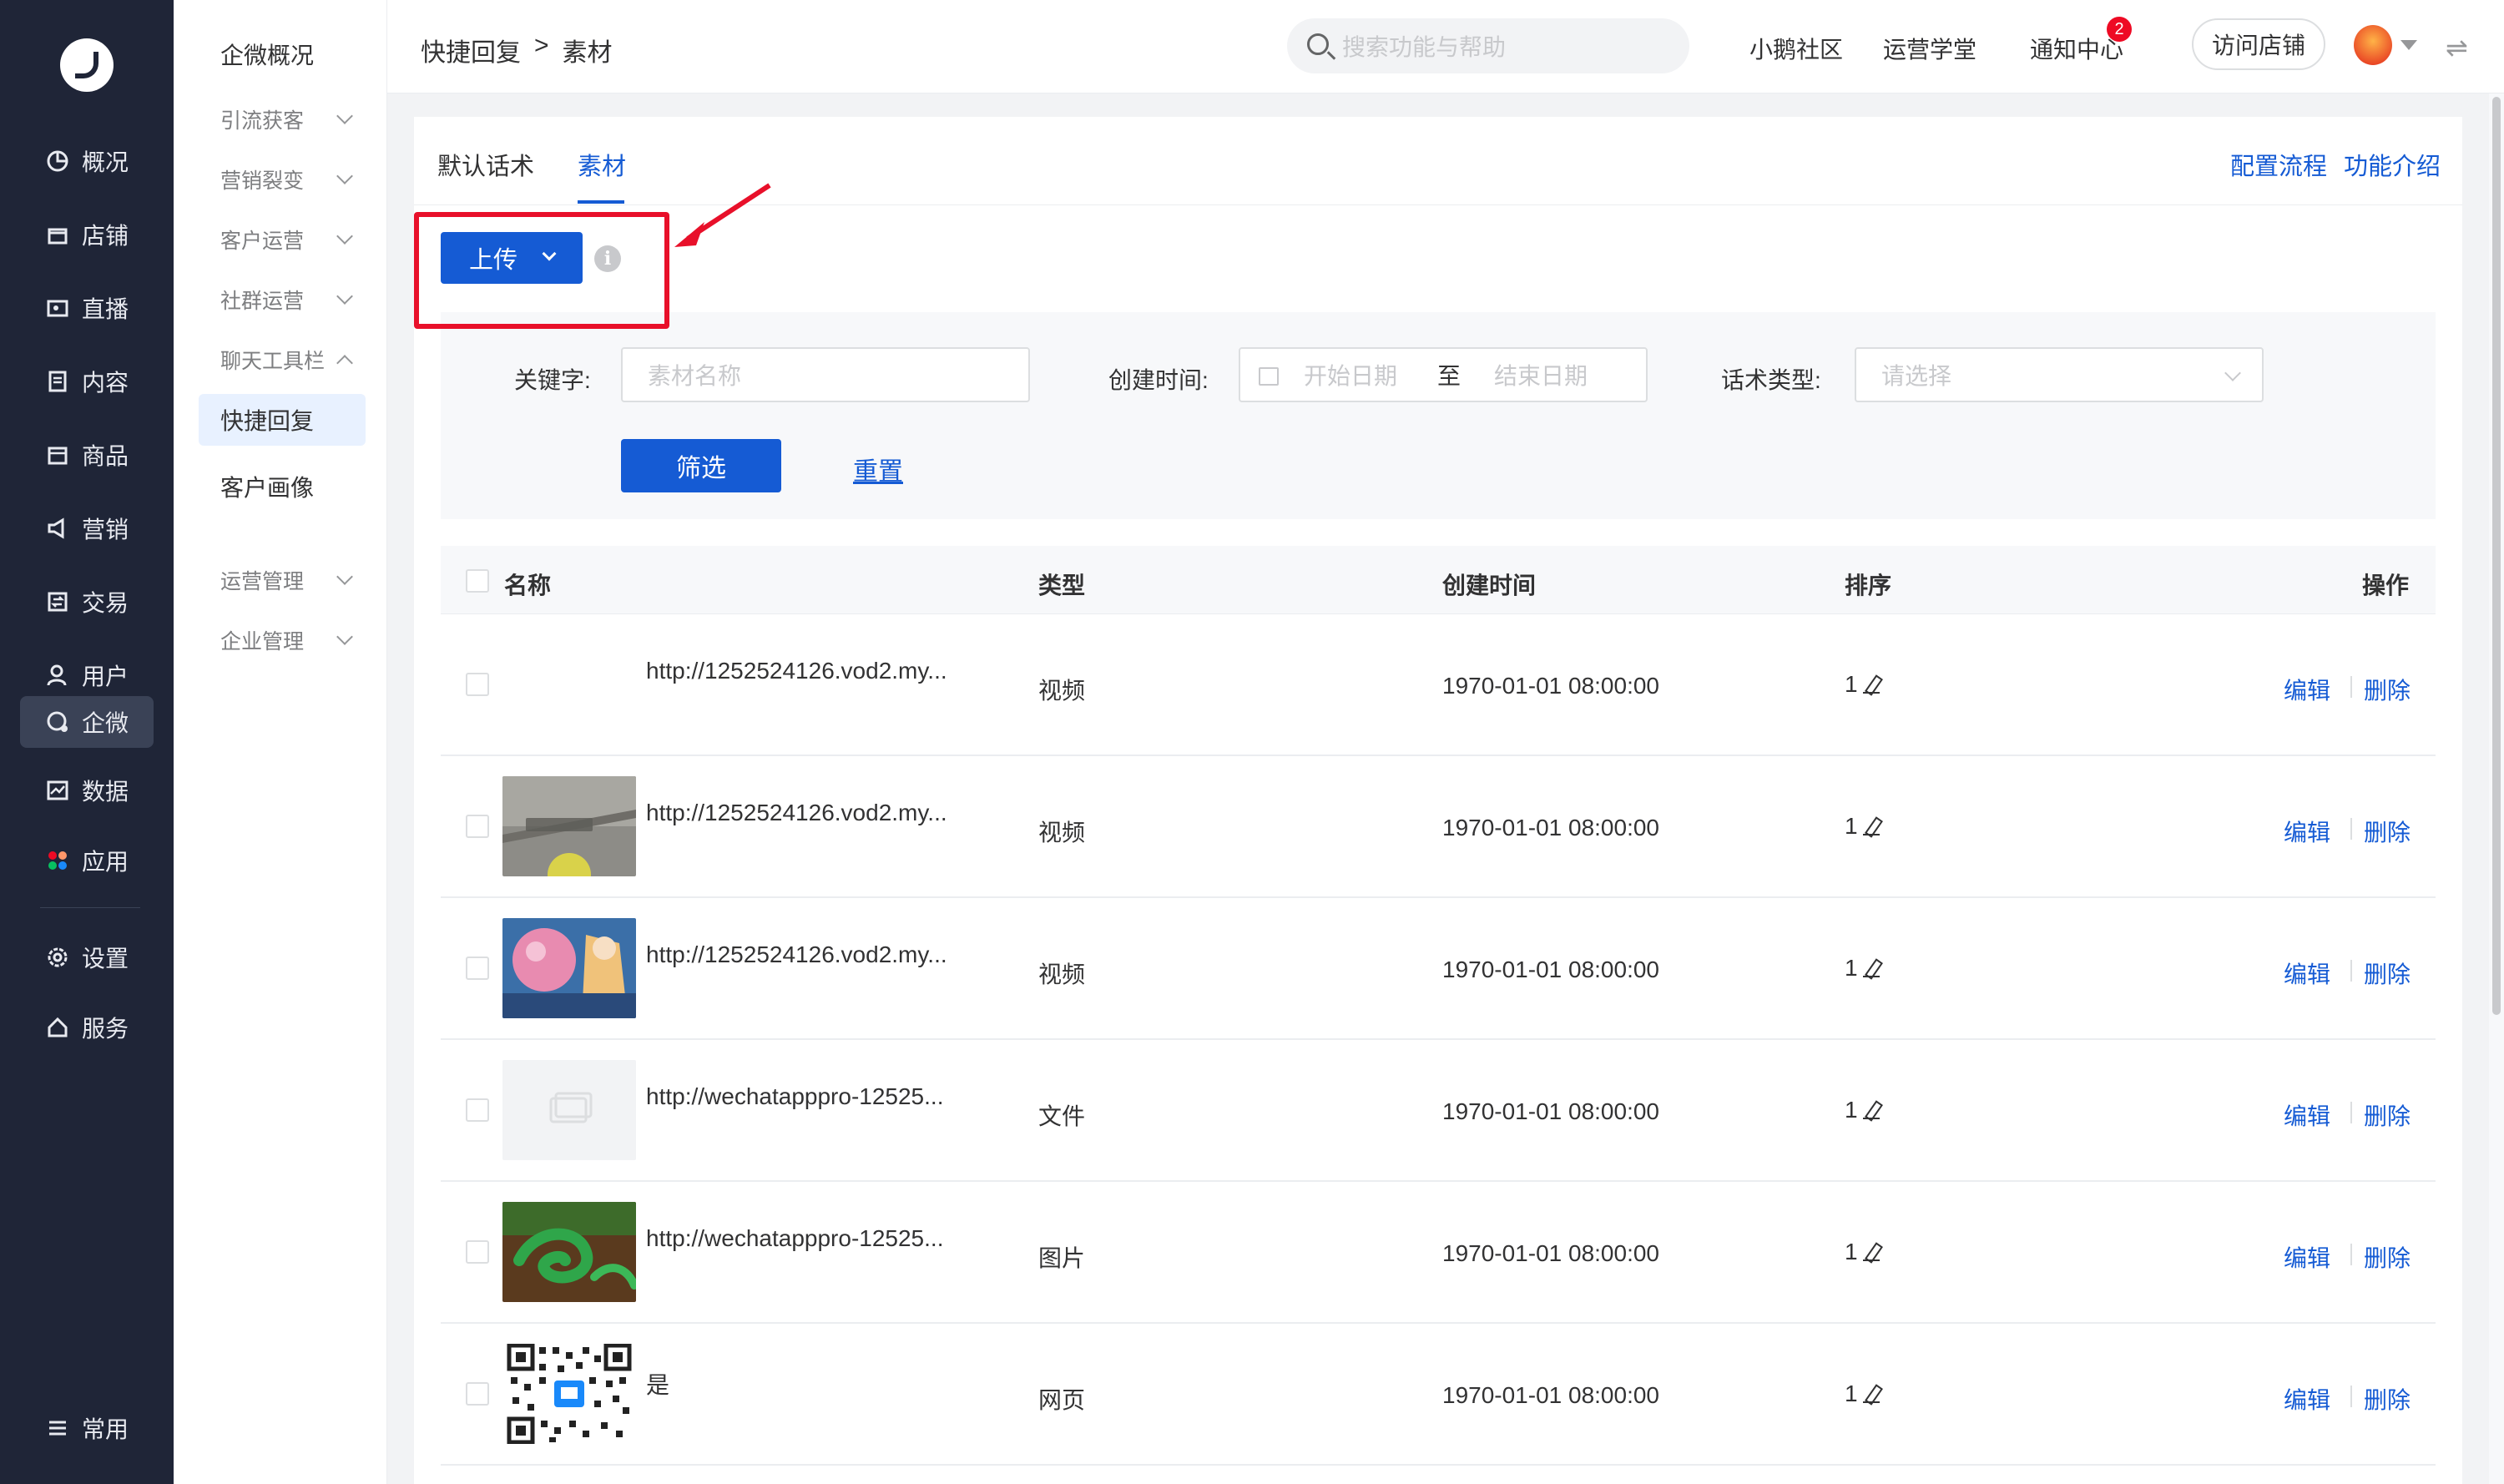 The height and width of the screenshot is (1484, 2504). I want to click on nav-item-user: 用户, so click(87, 675).